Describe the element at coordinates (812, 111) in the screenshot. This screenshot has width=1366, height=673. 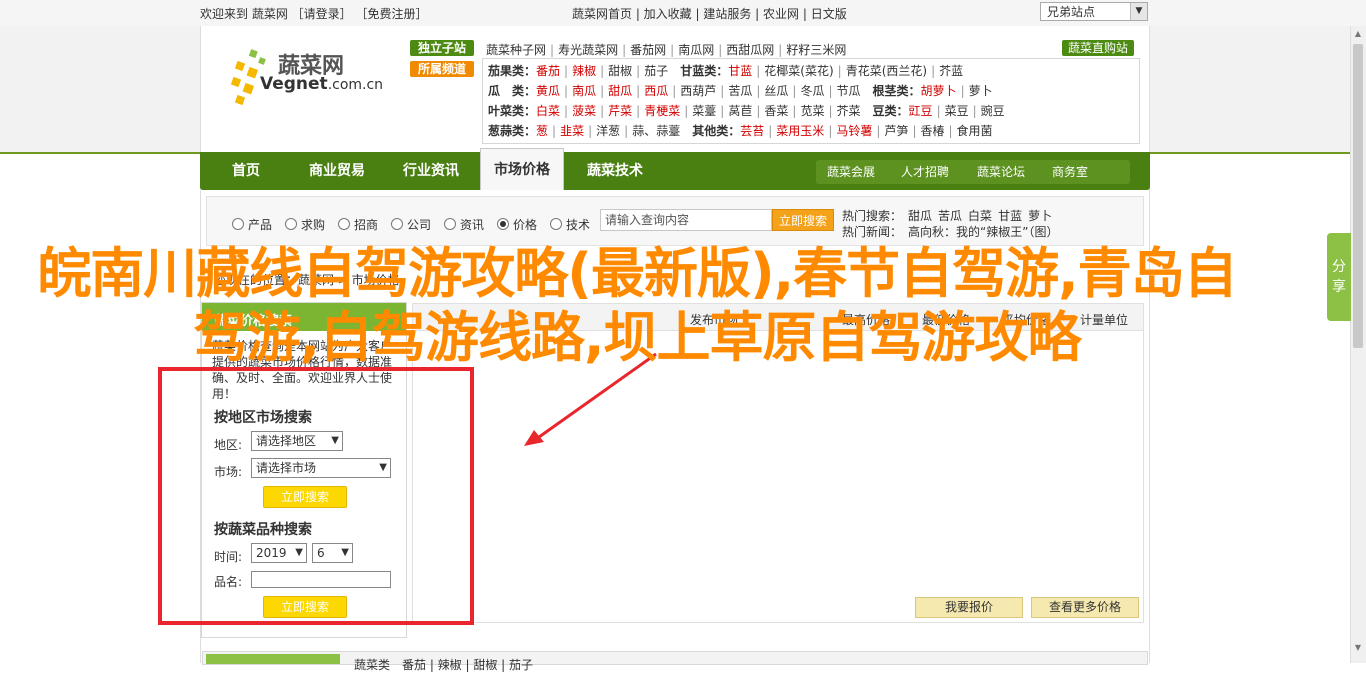
I see `category-item-link: 苋菜` at that location.